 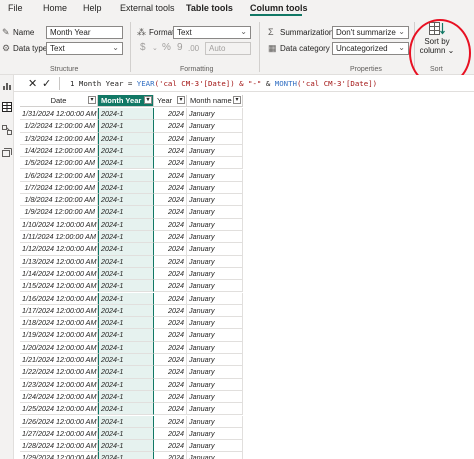 I want to click on table-row: 1/29/2024 12:00:00 AM 2024-1 2024 January, so click(x=128, y=455).